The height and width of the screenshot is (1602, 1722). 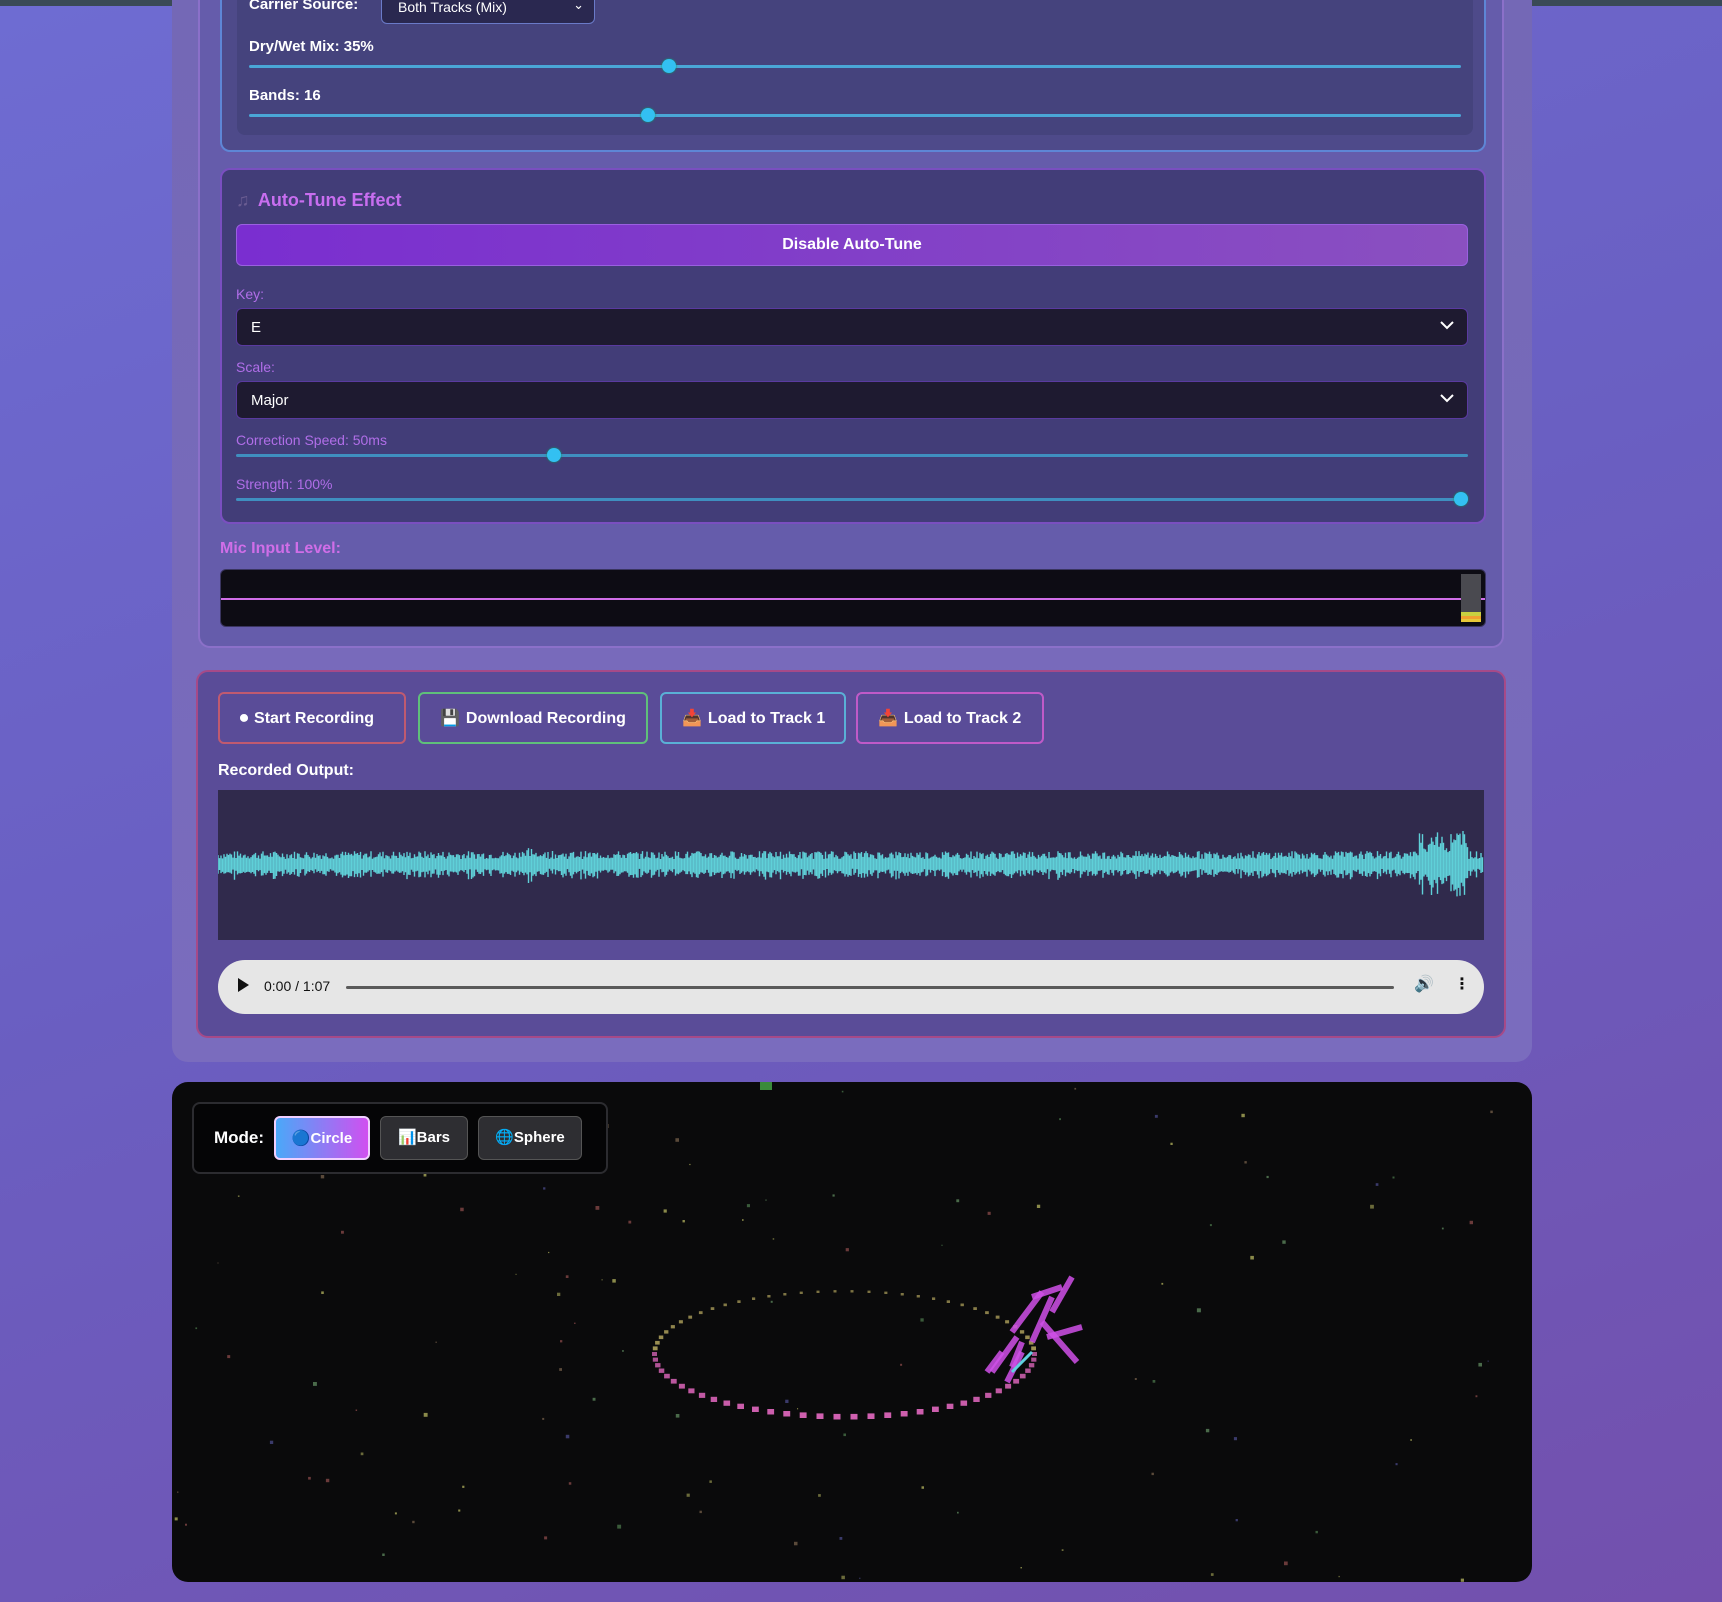 I want to click on globe-icon: 🌐, so click(x=504, y=1137).